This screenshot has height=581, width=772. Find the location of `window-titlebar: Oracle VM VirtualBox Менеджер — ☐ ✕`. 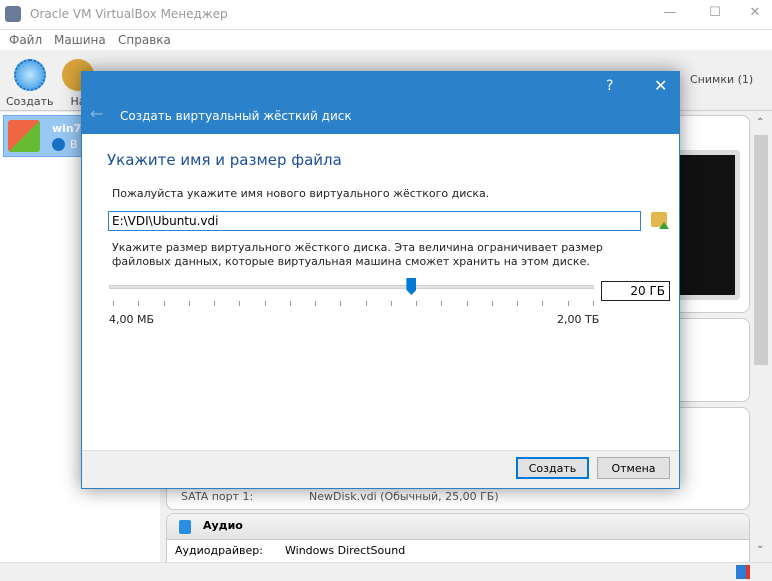

window-titlebar: Oracle VM VirtualBox Менеджер — ☐ ✕ is located at coordinates (386, 15).